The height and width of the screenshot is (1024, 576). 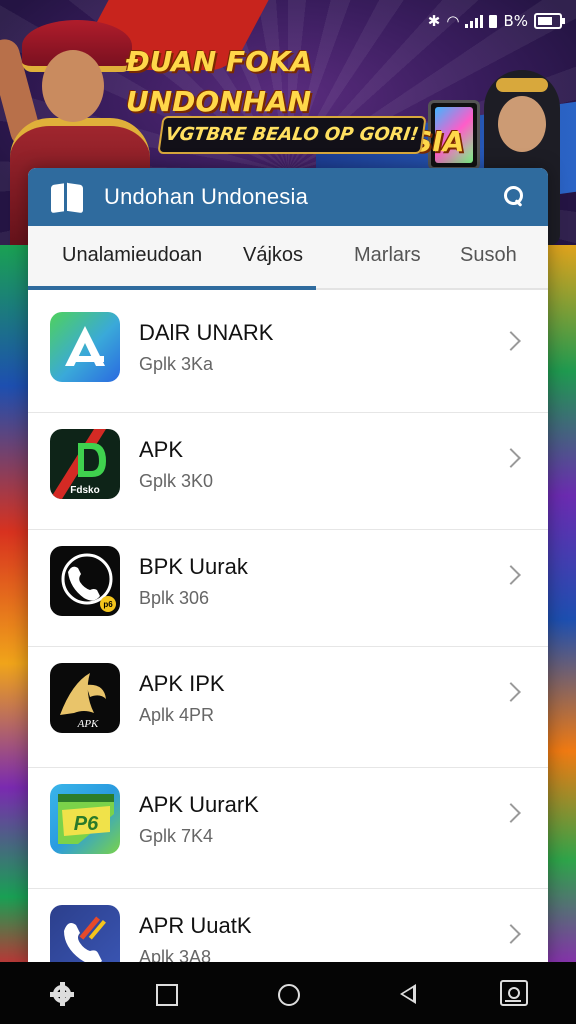 I want to click on icon-label: Fdsko, so click(x=84, y=490).